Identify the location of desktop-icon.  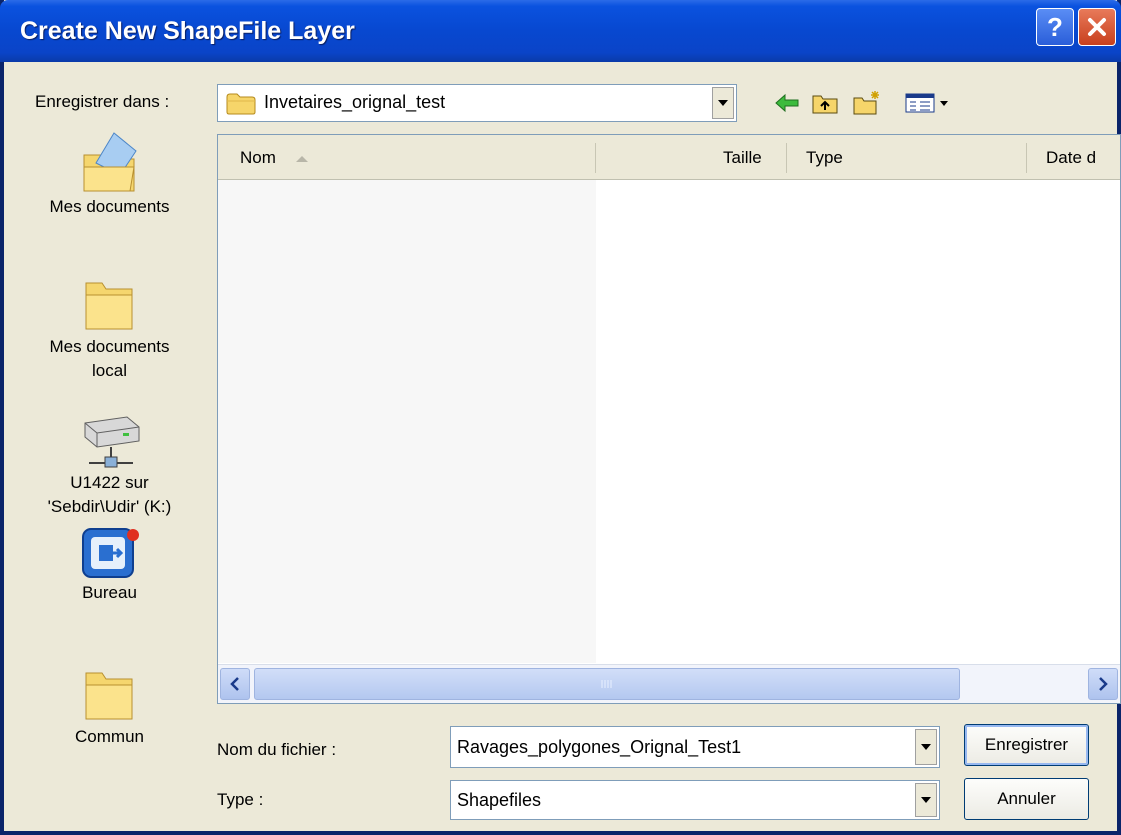
(110, 553).